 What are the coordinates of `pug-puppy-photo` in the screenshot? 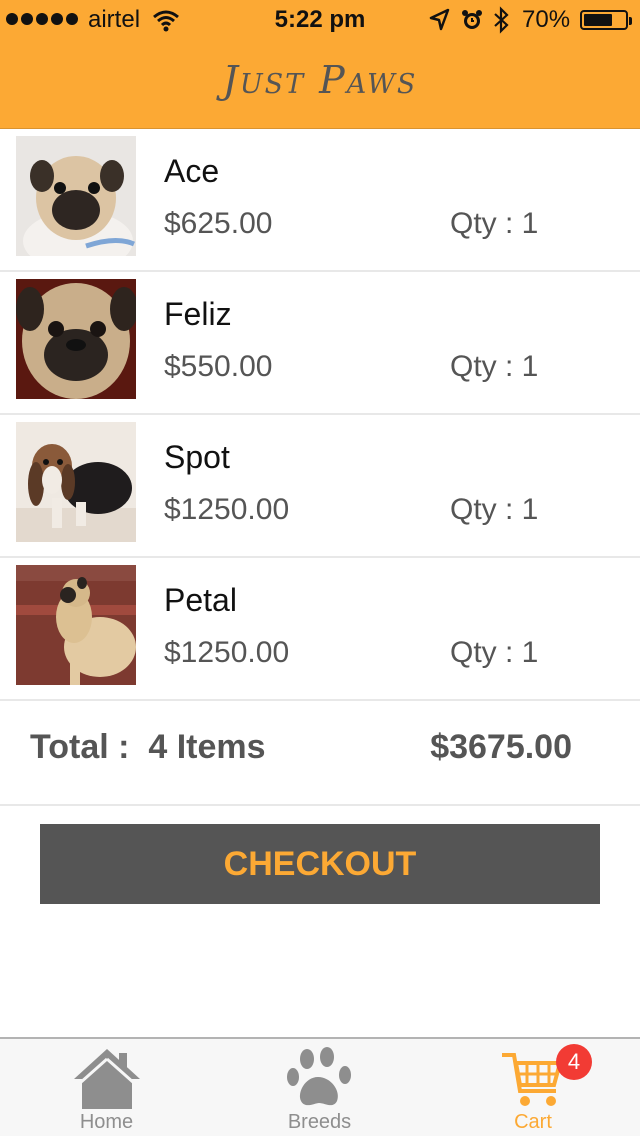 It's located at (76, 196).